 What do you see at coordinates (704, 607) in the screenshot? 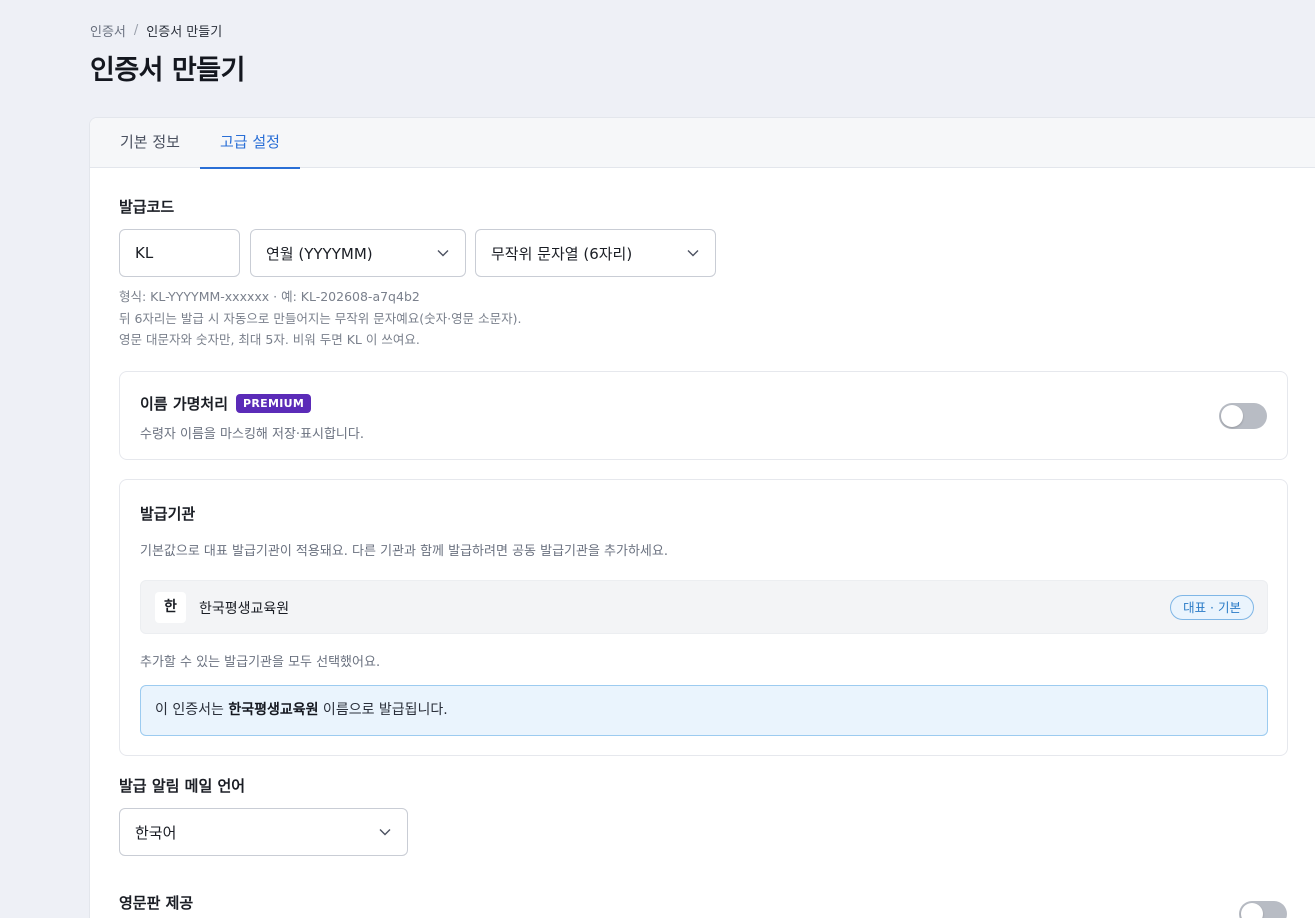
I see `issuer-org-row: 한 한국평생교육원 대표 · 기본` at bounding box center [704, 607].